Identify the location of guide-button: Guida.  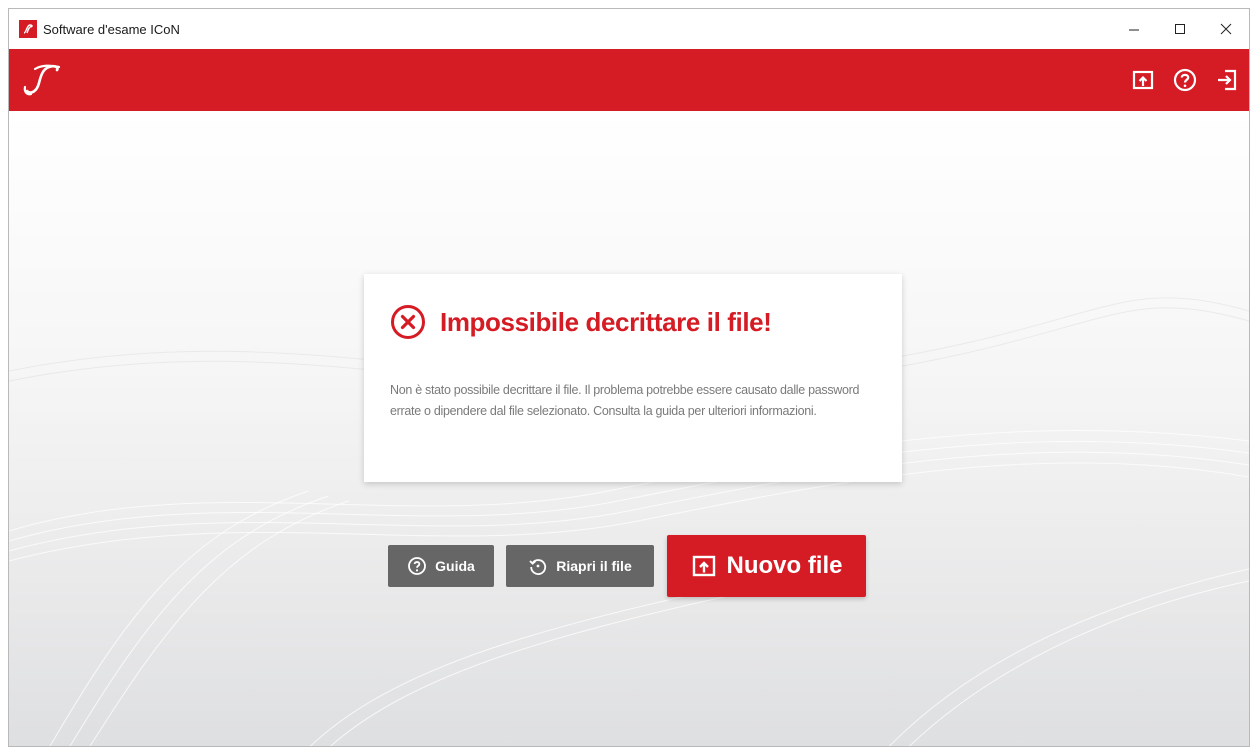
(441, 566).